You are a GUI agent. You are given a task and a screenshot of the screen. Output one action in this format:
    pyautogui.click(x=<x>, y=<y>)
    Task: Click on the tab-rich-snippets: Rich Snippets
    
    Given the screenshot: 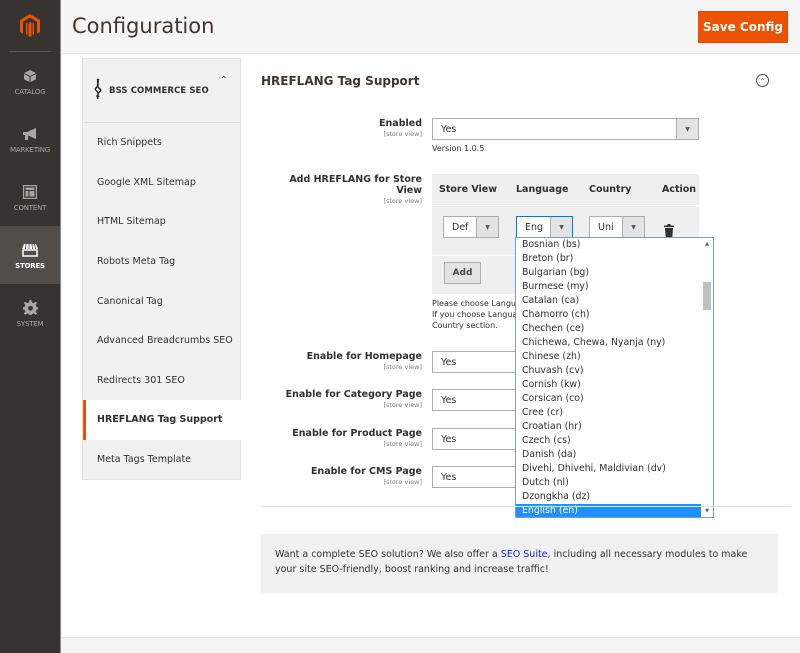 What is the action you would take?
    pyautogui.click(x=161, y=143)
    